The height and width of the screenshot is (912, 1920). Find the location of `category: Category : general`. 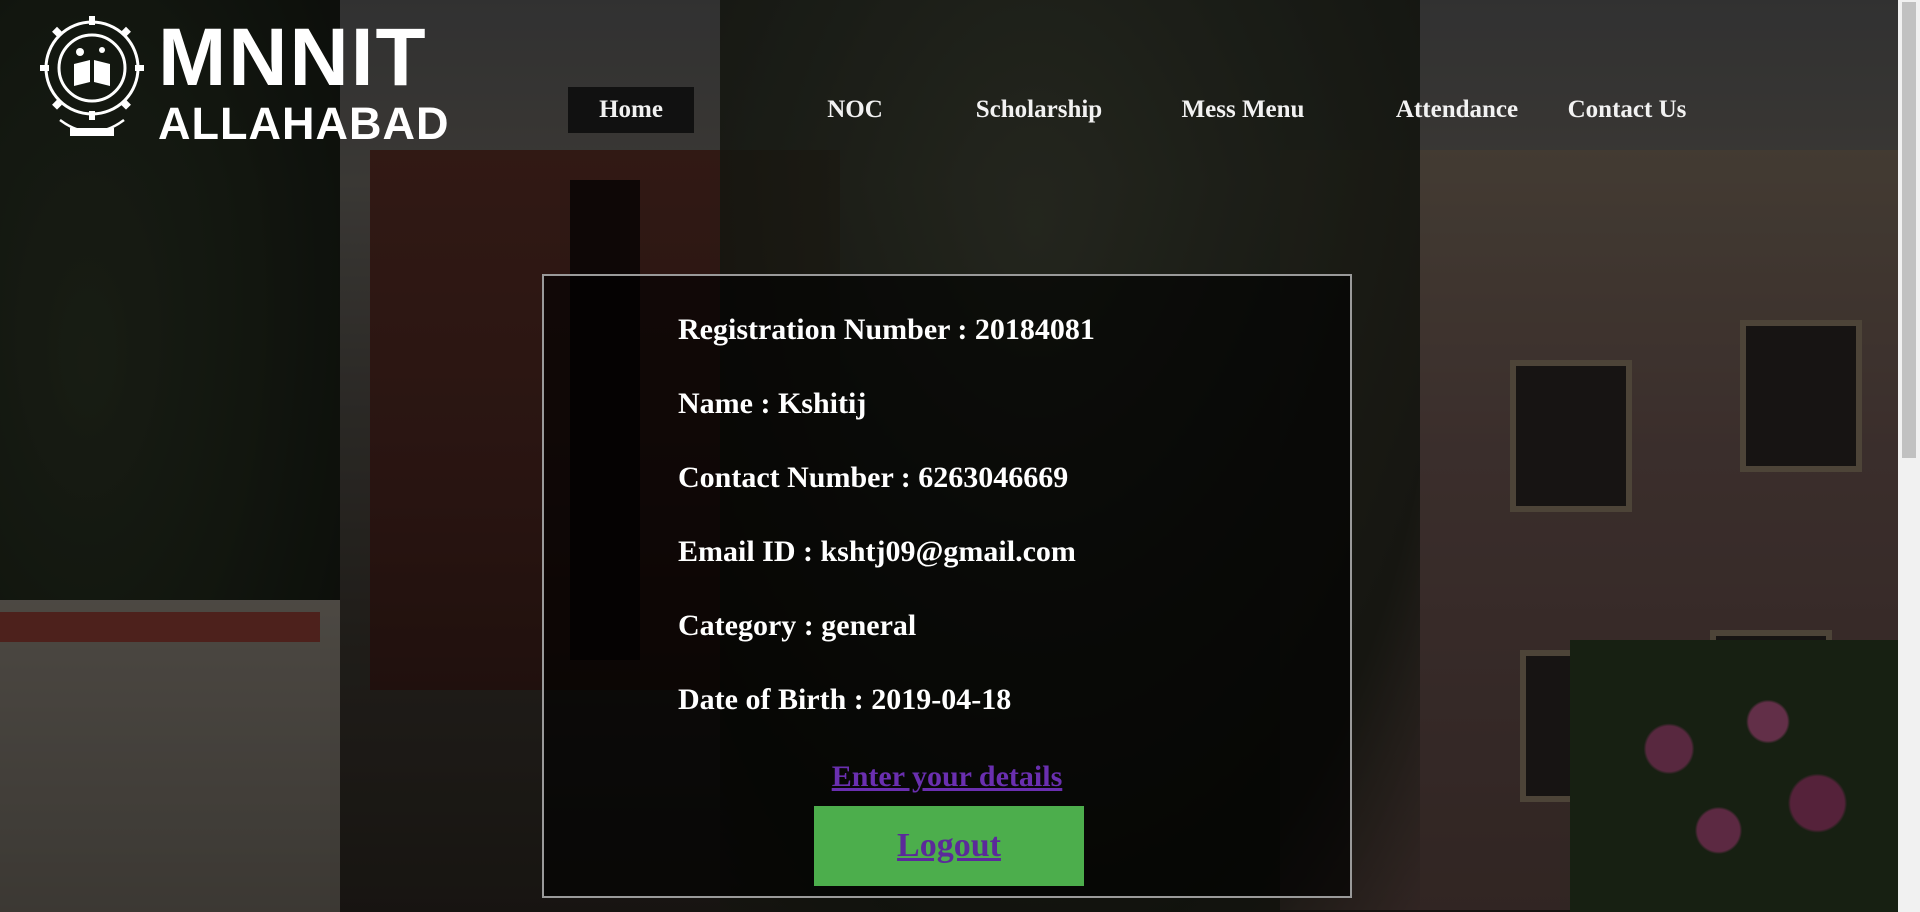

category: Category : general is located at coordinates (797, 625).